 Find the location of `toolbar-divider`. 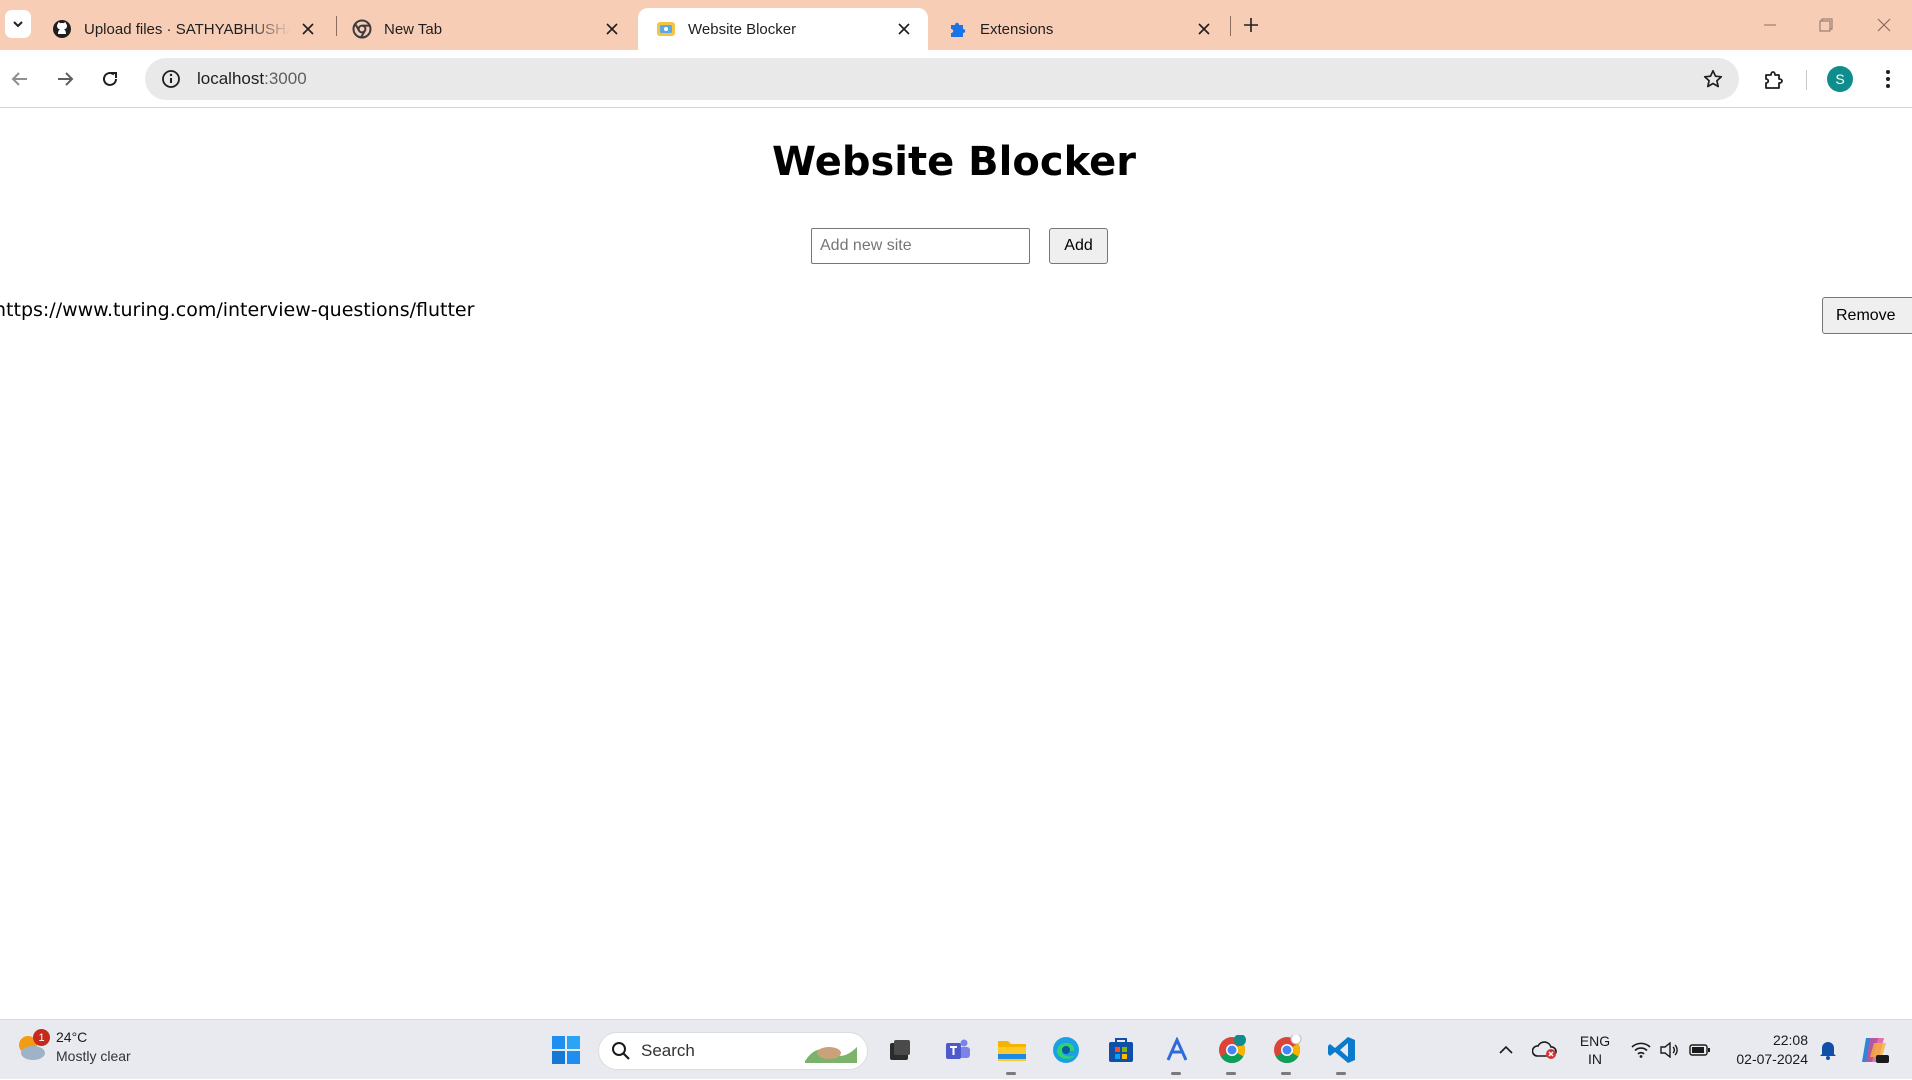

toolbar-divider is located at coordinates (1806, 80).